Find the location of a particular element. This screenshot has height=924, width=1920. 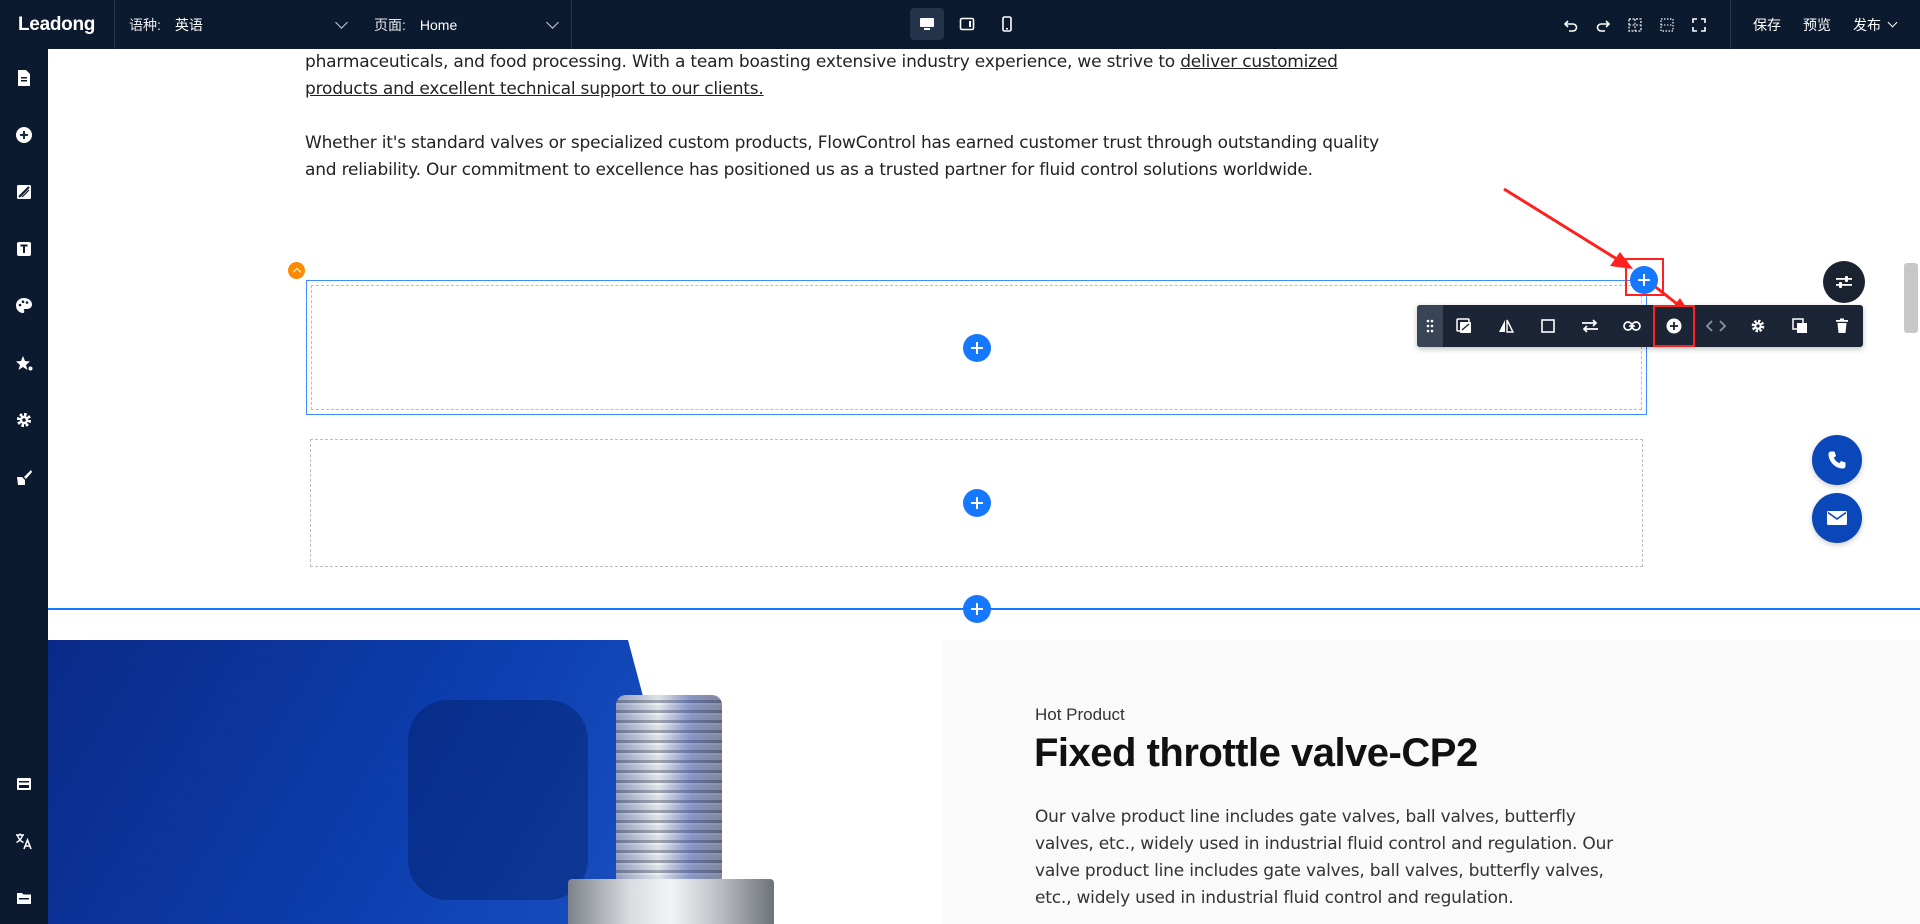

link-icon is located at coordinates (1632, 326).